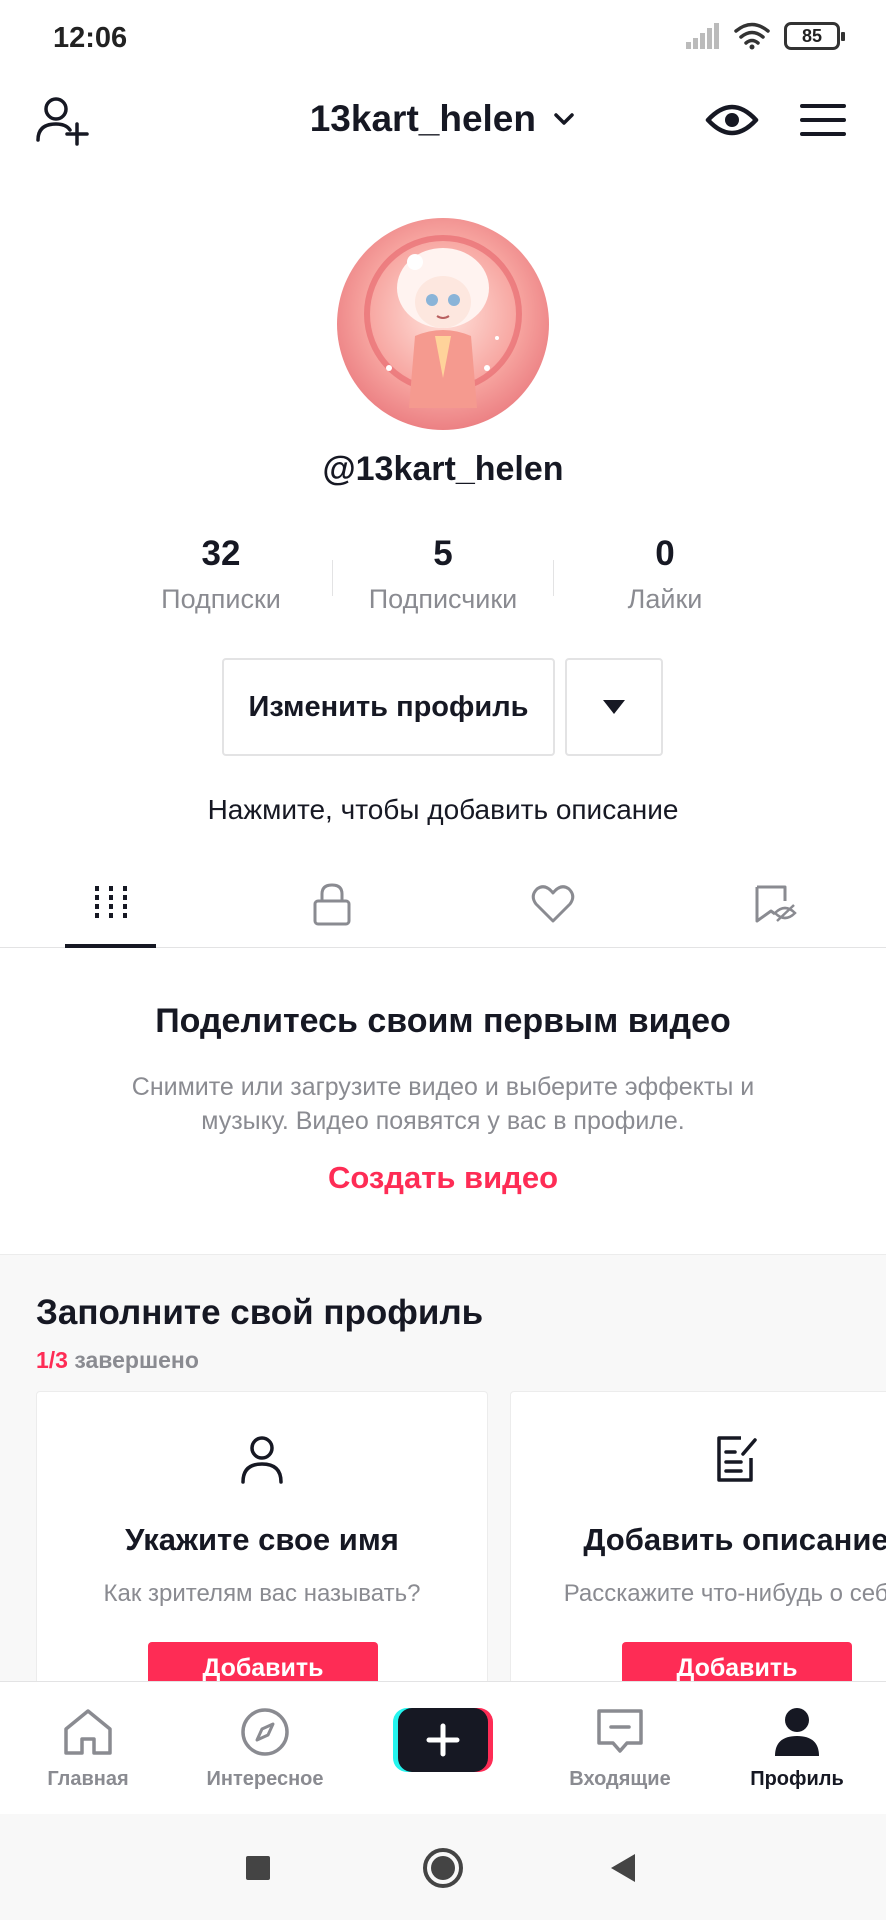 Image resolution: width=886 pixels, height=1920 pixels. I want to click on caret-down-icon, so click(614, 707).